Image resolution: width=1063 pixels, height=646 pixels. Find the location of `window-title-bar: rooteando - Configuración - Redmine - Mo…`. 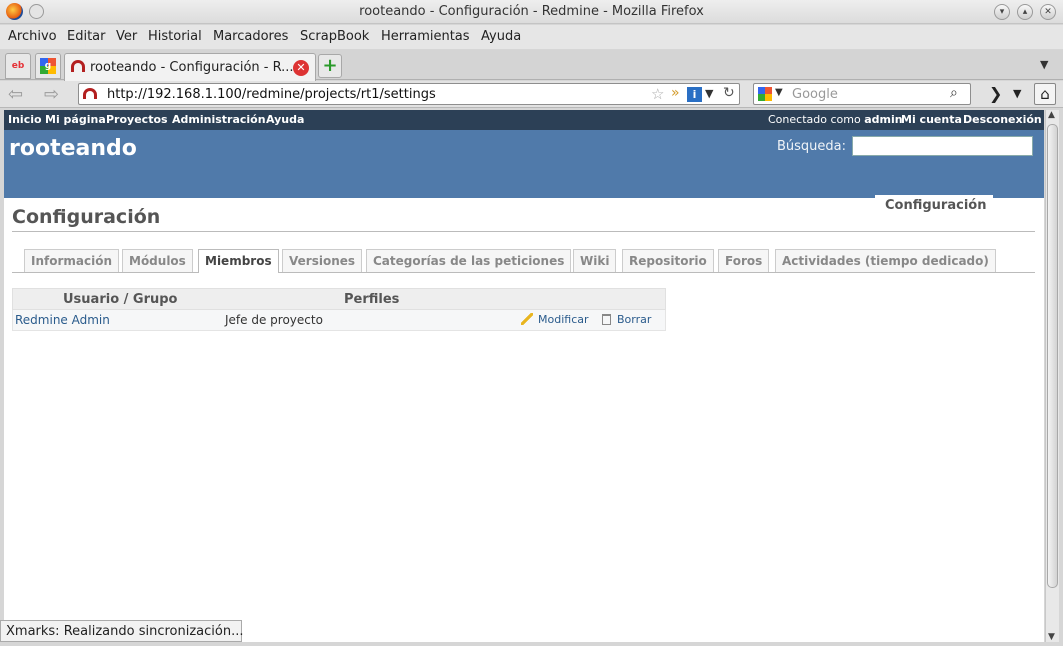

window-title-bar: rooteando - Configuración - Redmine - Mo… is located at coordinates (531, 12).